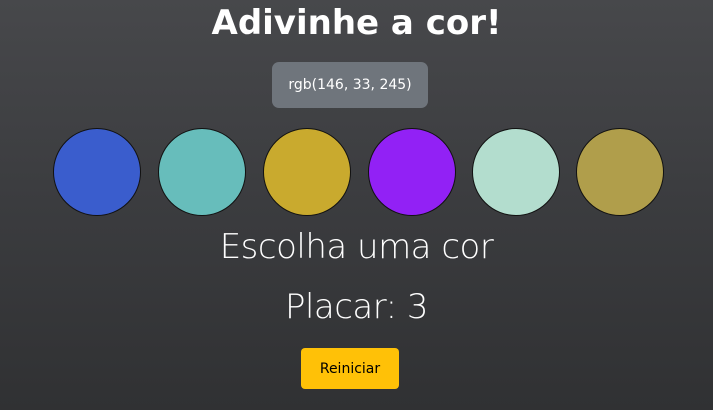 Image resolution: width=713 pixels, height=410 pixels. I want to click on target-rgb-label: rgb(146, 33, 245), so click(350, 85).